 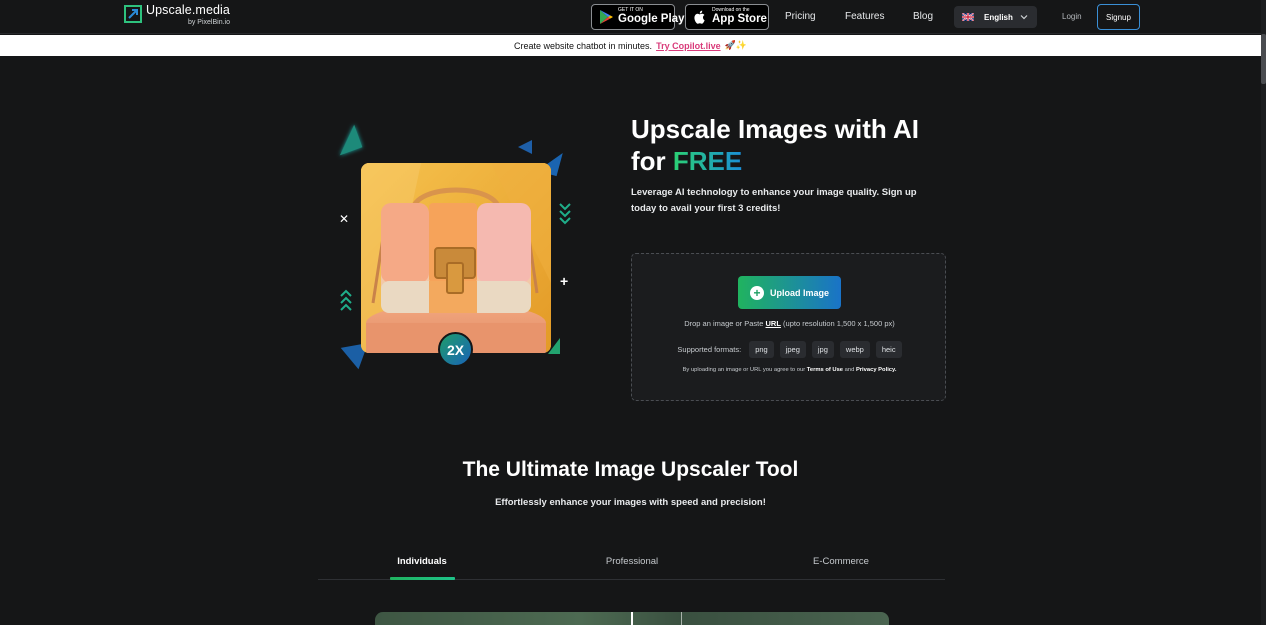 What do you see at coordinates (681, 618) in the screenshot?
I see `comparison-guide-line` at bounding box center [681, 618].